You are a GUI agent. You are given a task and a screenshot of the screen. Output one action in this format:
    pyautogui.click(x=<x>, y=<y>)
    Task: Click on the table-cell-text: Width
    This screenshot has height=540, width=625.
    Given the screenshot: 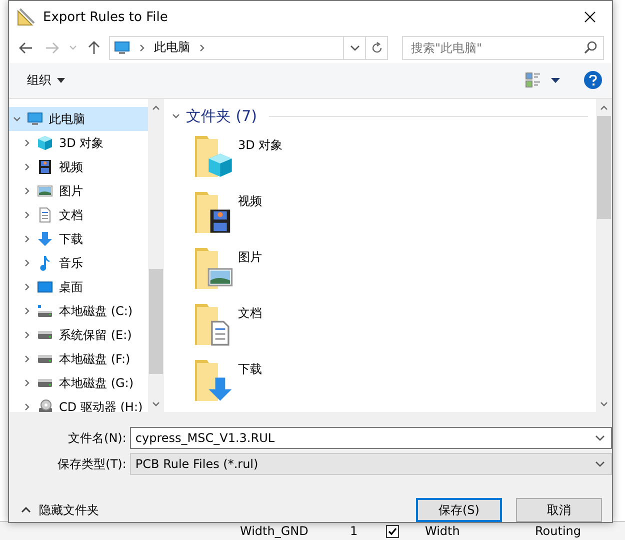 What is the action you would take?
    pyautogui.click(x=443, y=531)
    